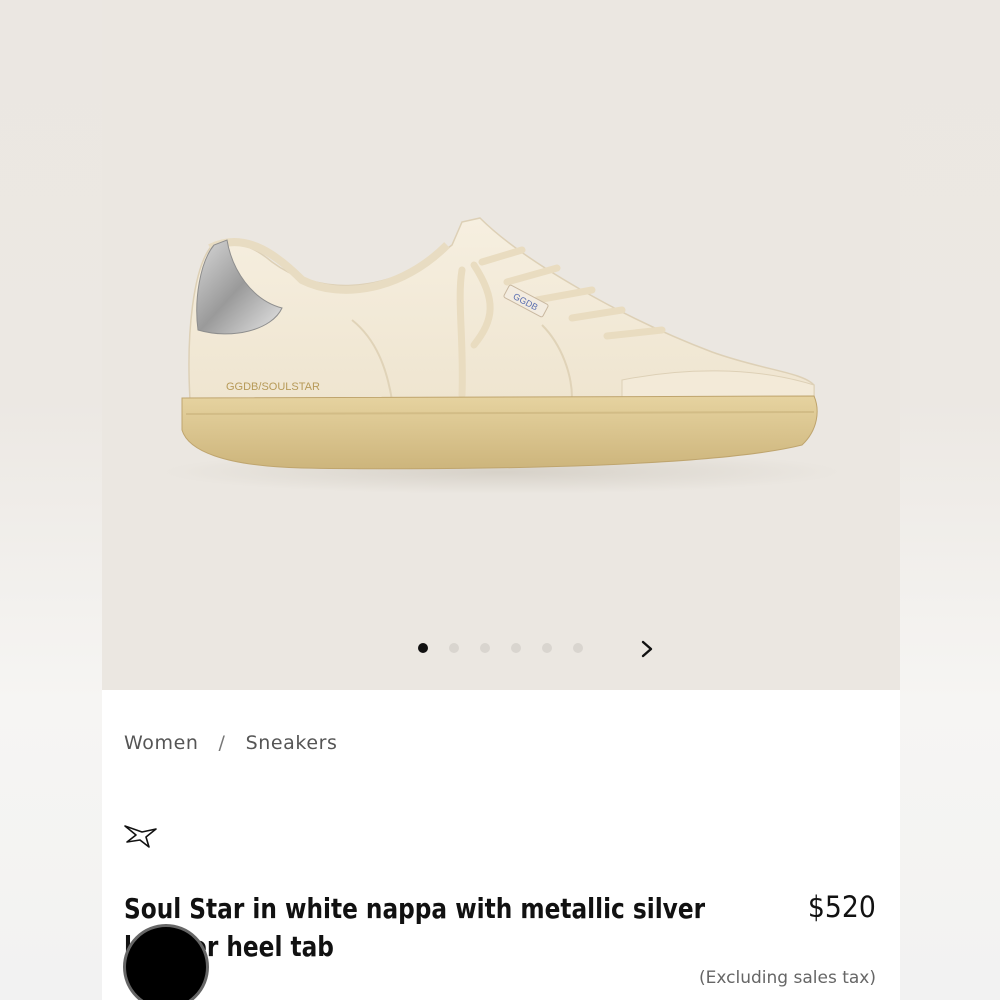  I want to click on product-price: $520, so click(842, 907).